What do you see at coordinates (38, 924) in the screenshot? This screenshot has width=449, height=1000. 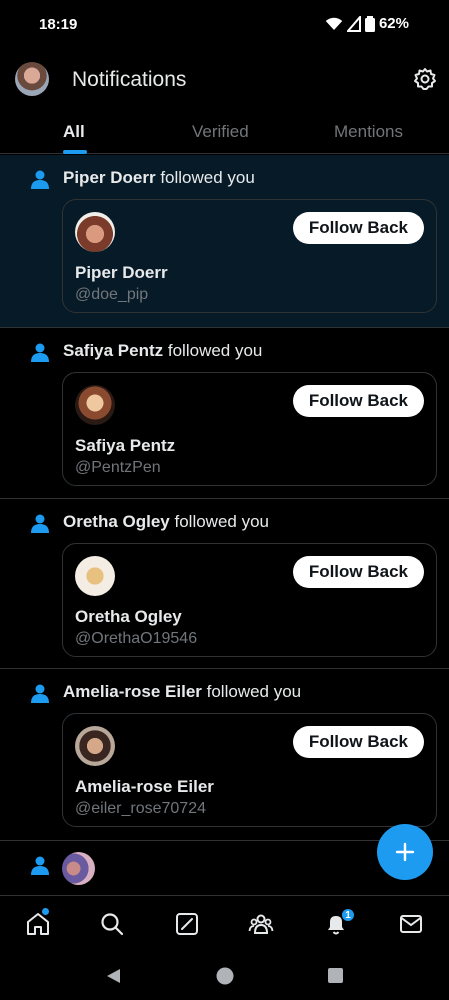 I see `home-icon` at bounding box center [38, 924].